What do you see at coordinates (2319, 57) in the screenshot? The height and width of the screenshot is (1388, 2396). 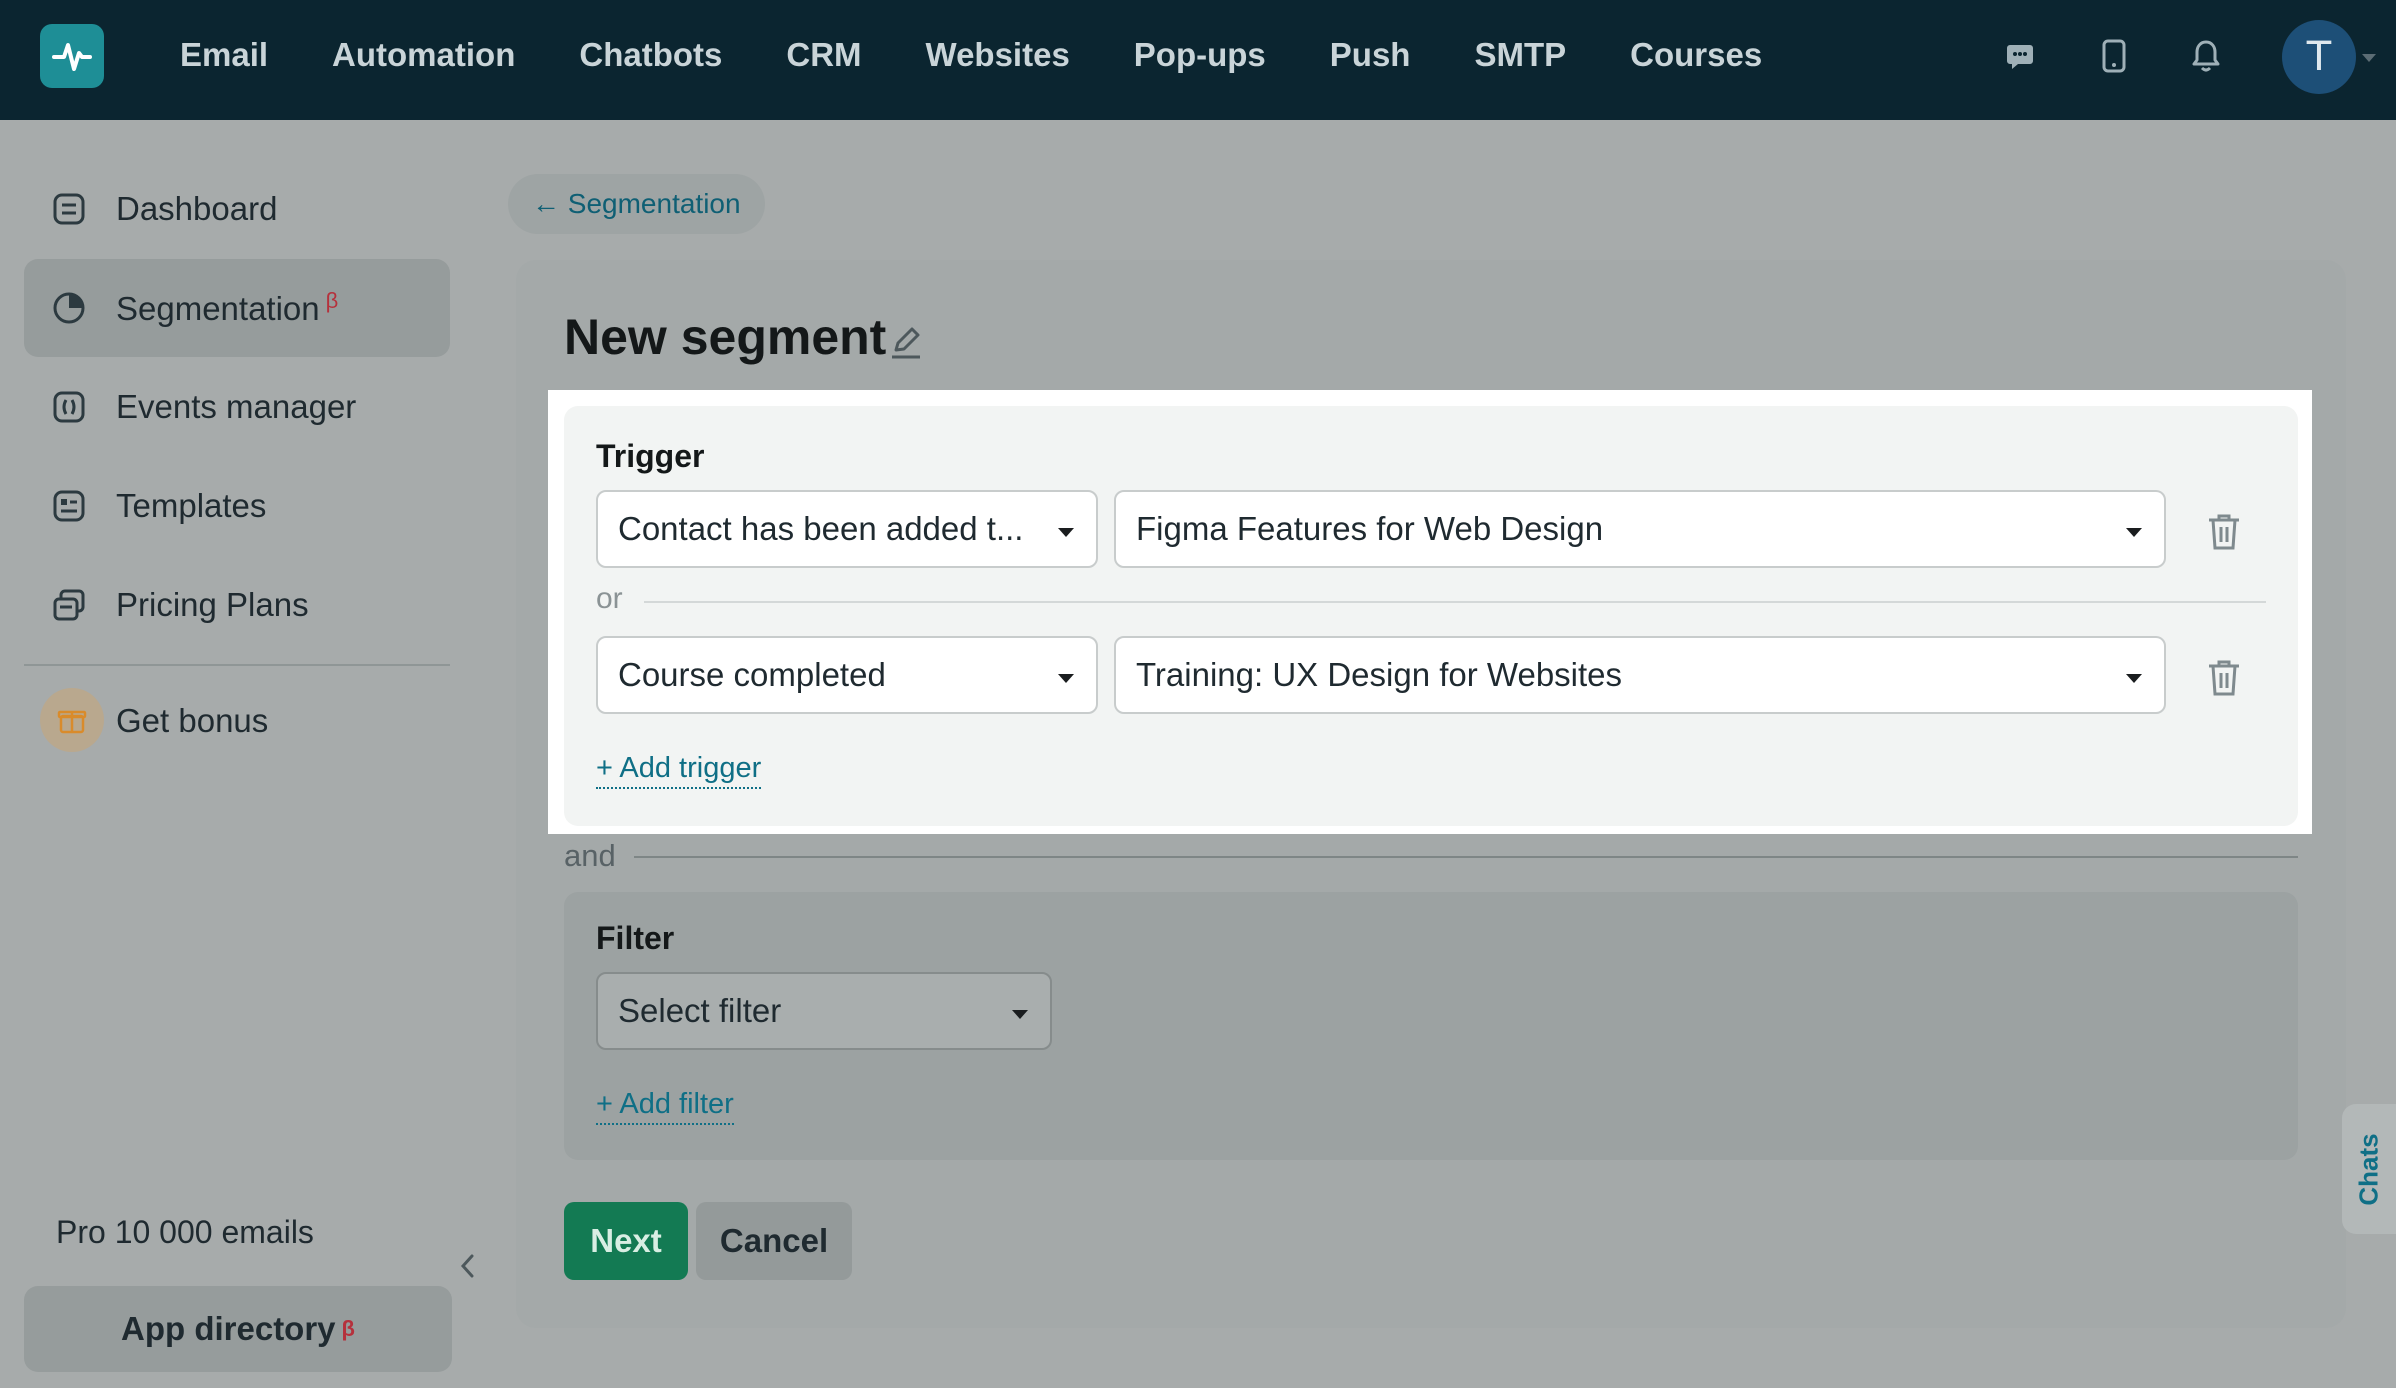 I see `user-avatar: T` at bounding box center [2319, 57].